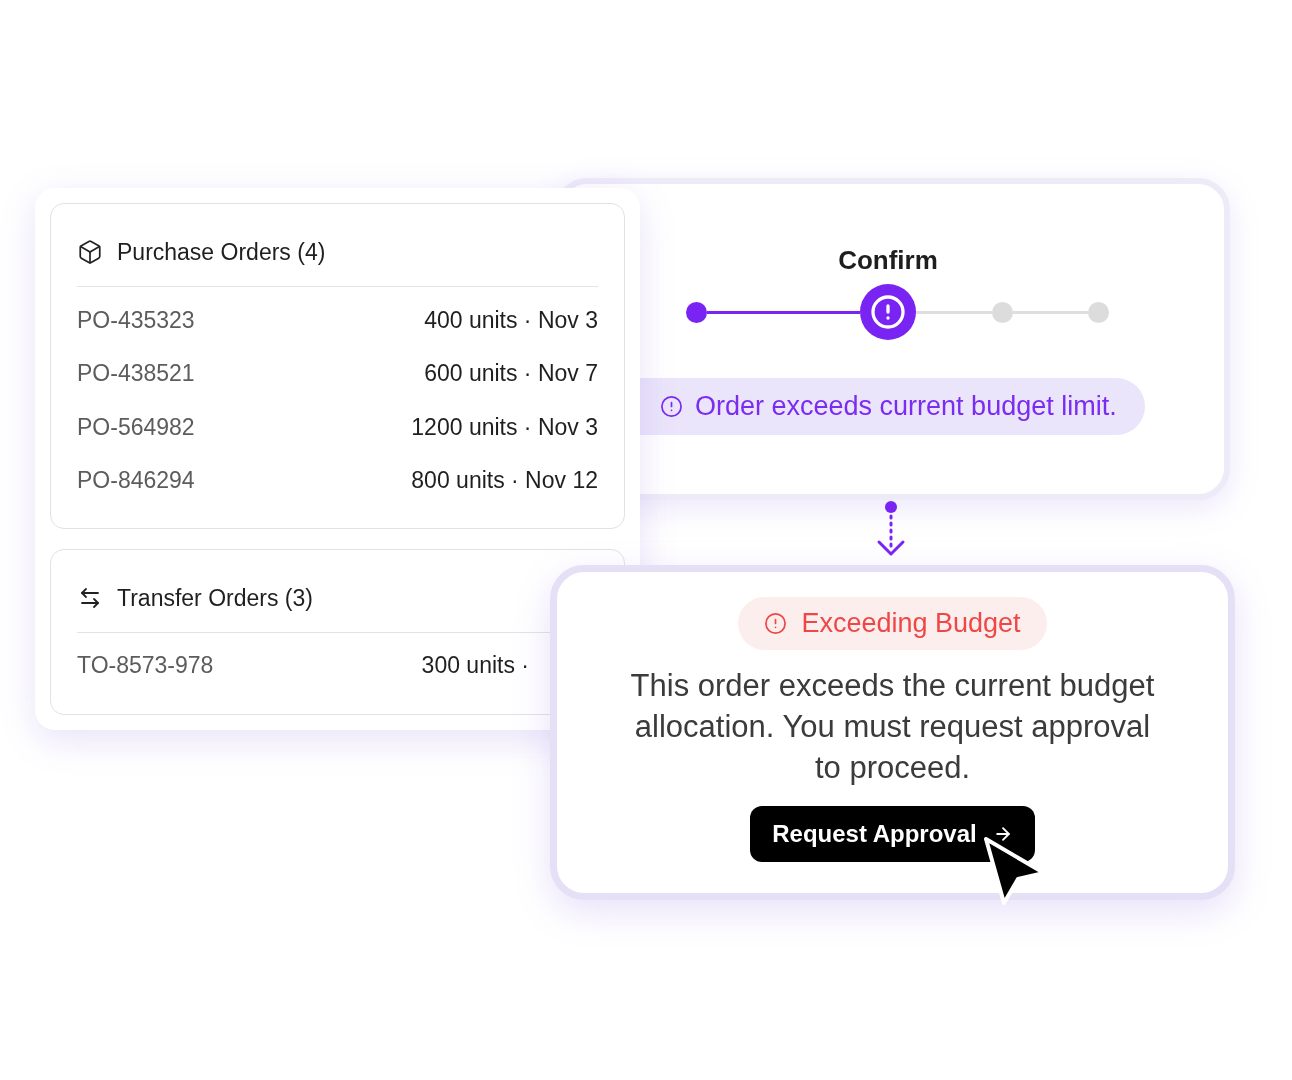 This screenshot has height=1080, width=1292. I want to click on order-details: 400 units · Nov 3, so click(511, 320).